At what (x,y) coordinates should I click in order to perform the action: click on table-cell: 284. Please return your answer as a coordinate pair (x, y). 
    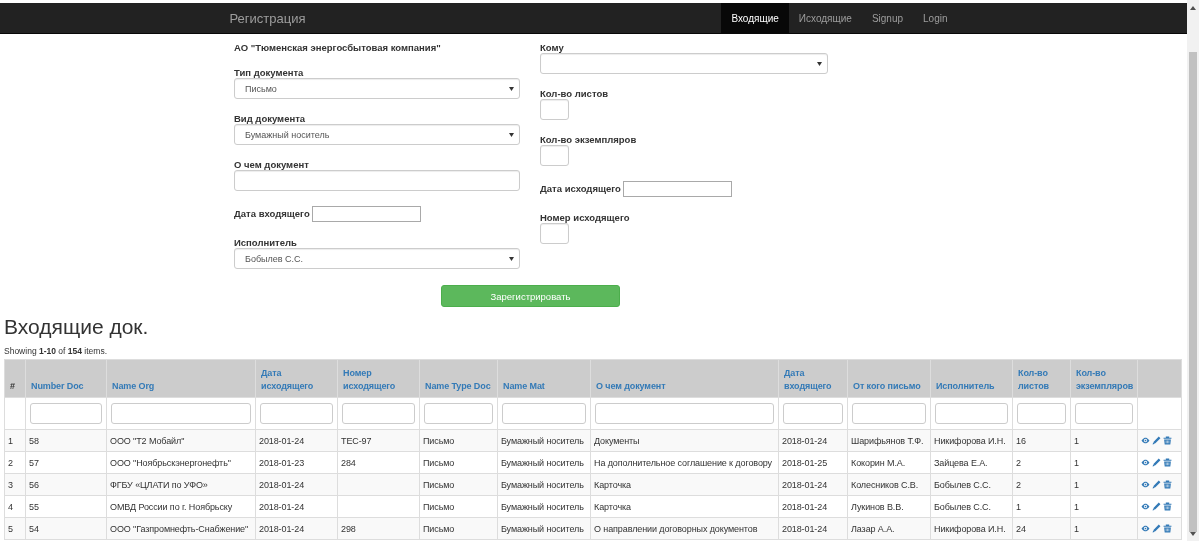
    Looking at the image, I should click on (378, 462).